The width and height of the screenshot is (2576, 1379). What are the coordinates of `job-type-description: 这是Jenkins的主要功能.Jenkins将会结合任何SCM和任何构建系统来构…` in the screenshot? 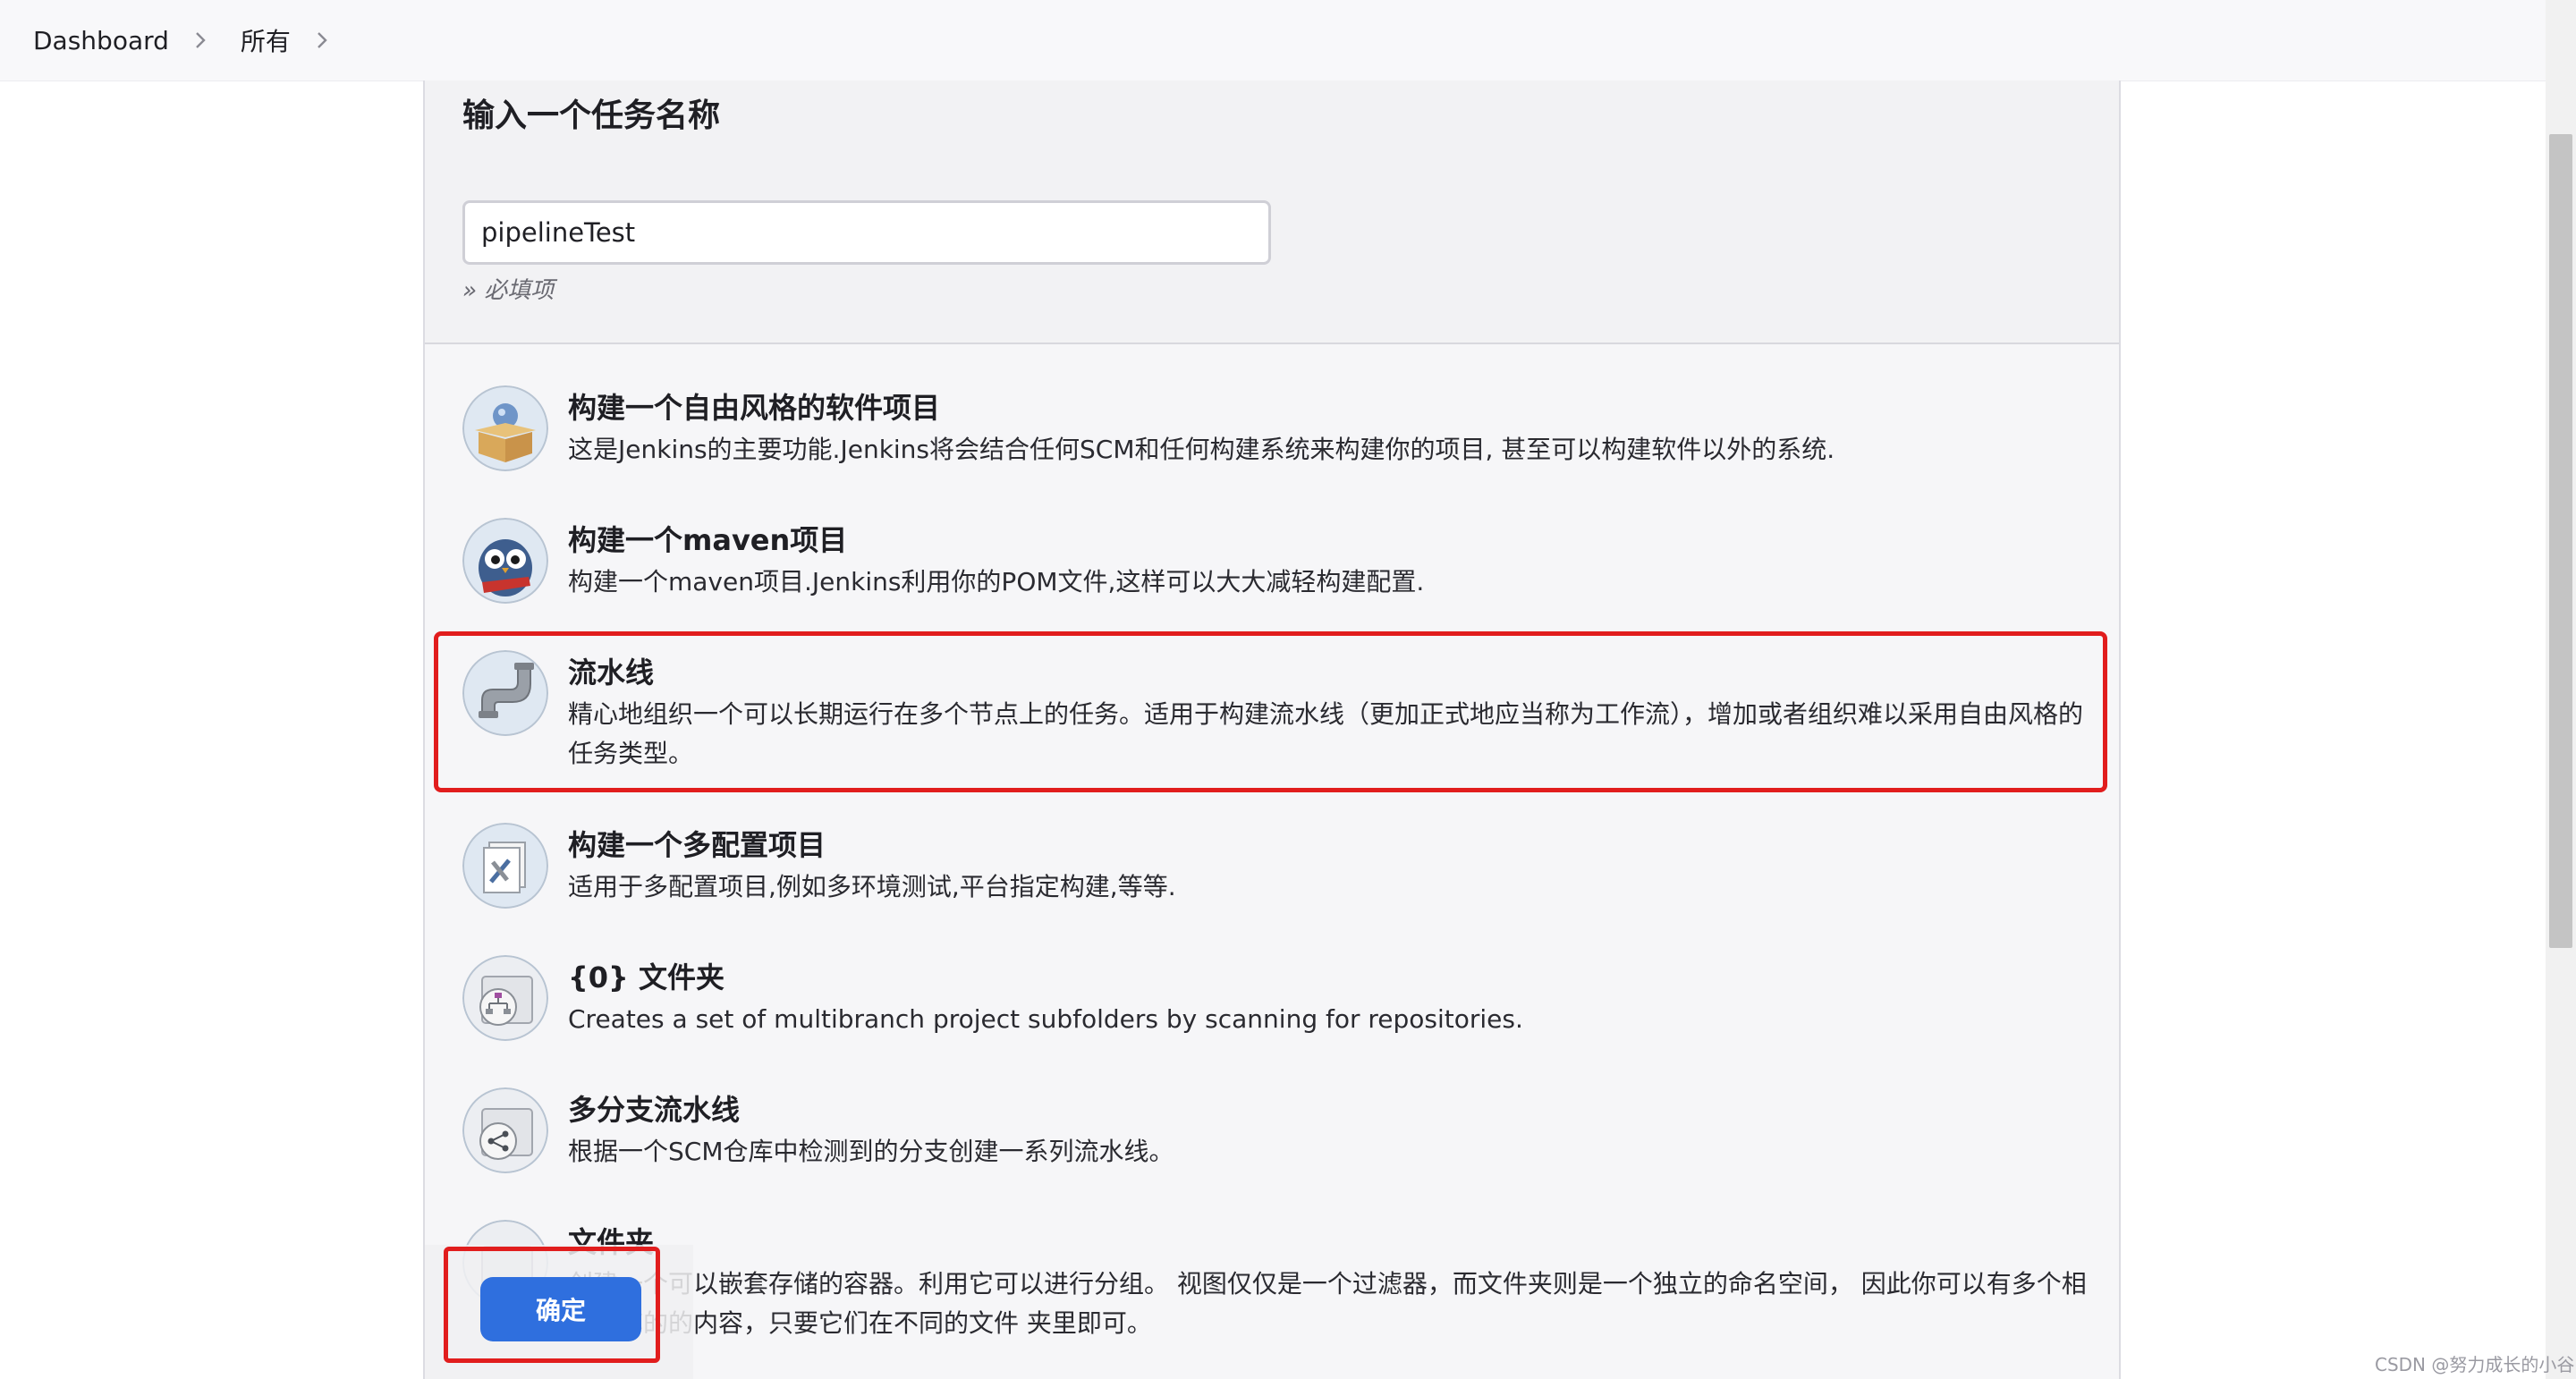 It's located at (1201, 449).